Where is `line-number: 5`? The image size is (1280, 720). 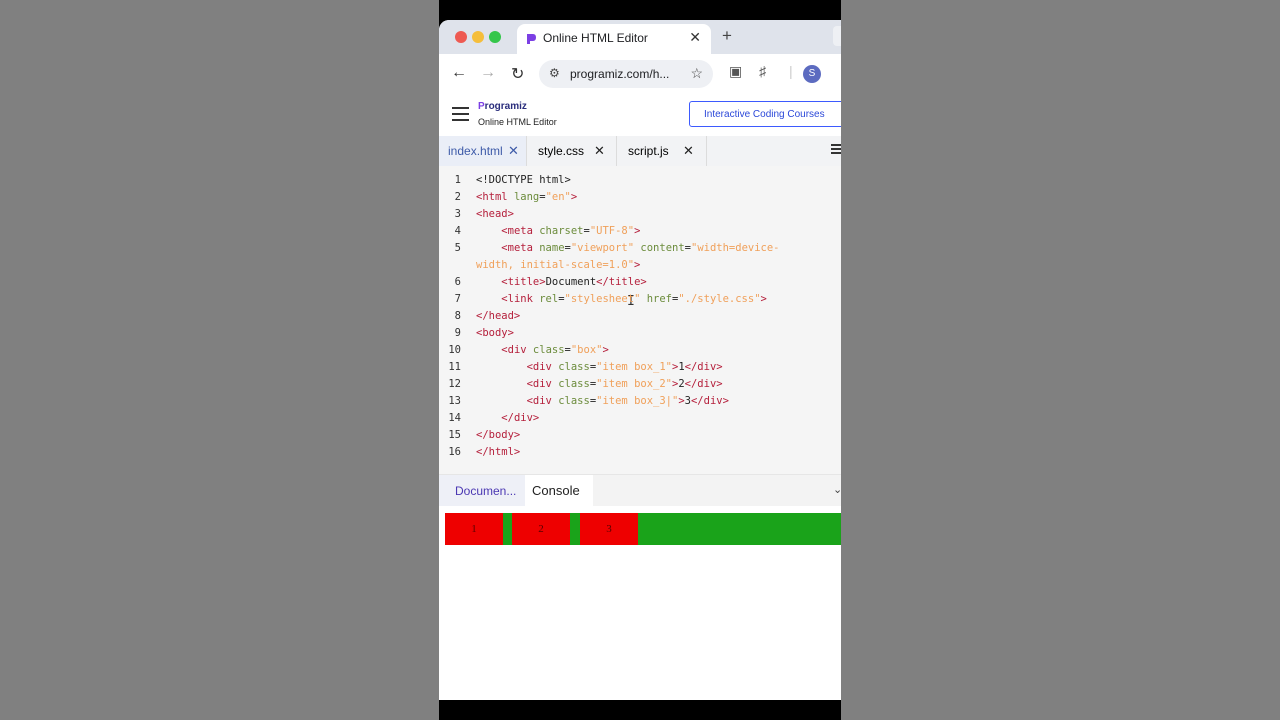
line-number: 5 is located at coordinates (457, 248).